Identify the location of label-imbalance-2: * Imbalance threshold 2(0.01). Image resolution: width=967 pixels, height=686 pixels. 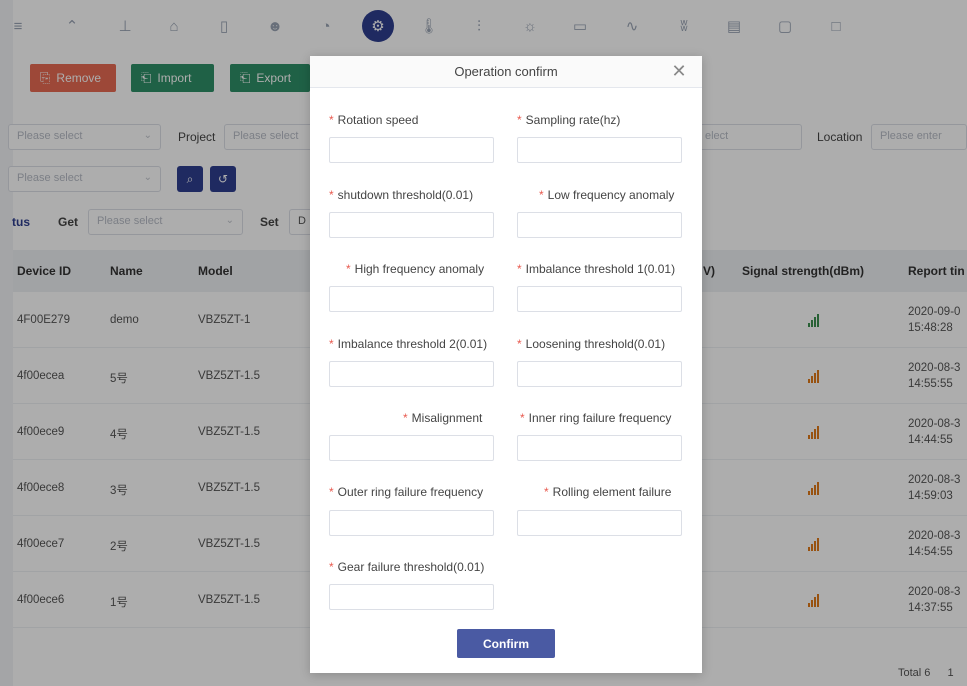
(408, 344).